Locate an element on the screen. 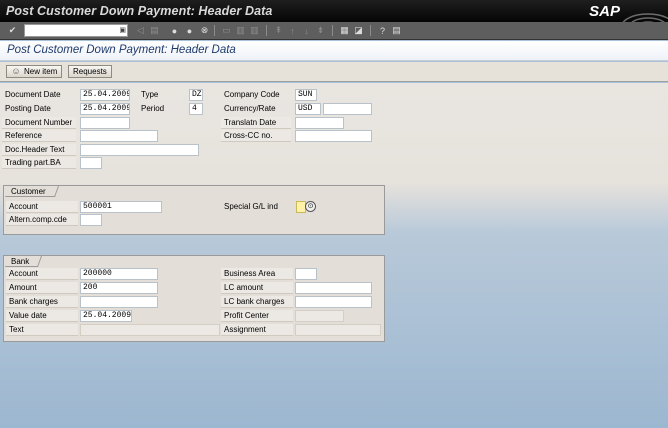 This screenshot has height=428, width=668. period-label: Period is located at coordinates (153, 108).